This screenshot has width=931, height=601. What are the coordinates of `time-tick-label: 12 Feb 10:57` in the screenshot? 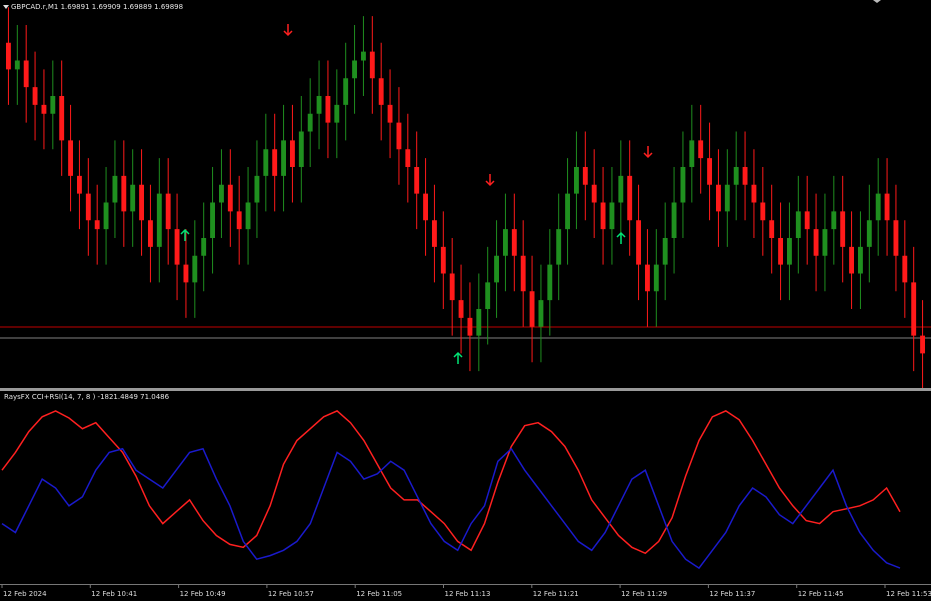 It's located at (291, 594).